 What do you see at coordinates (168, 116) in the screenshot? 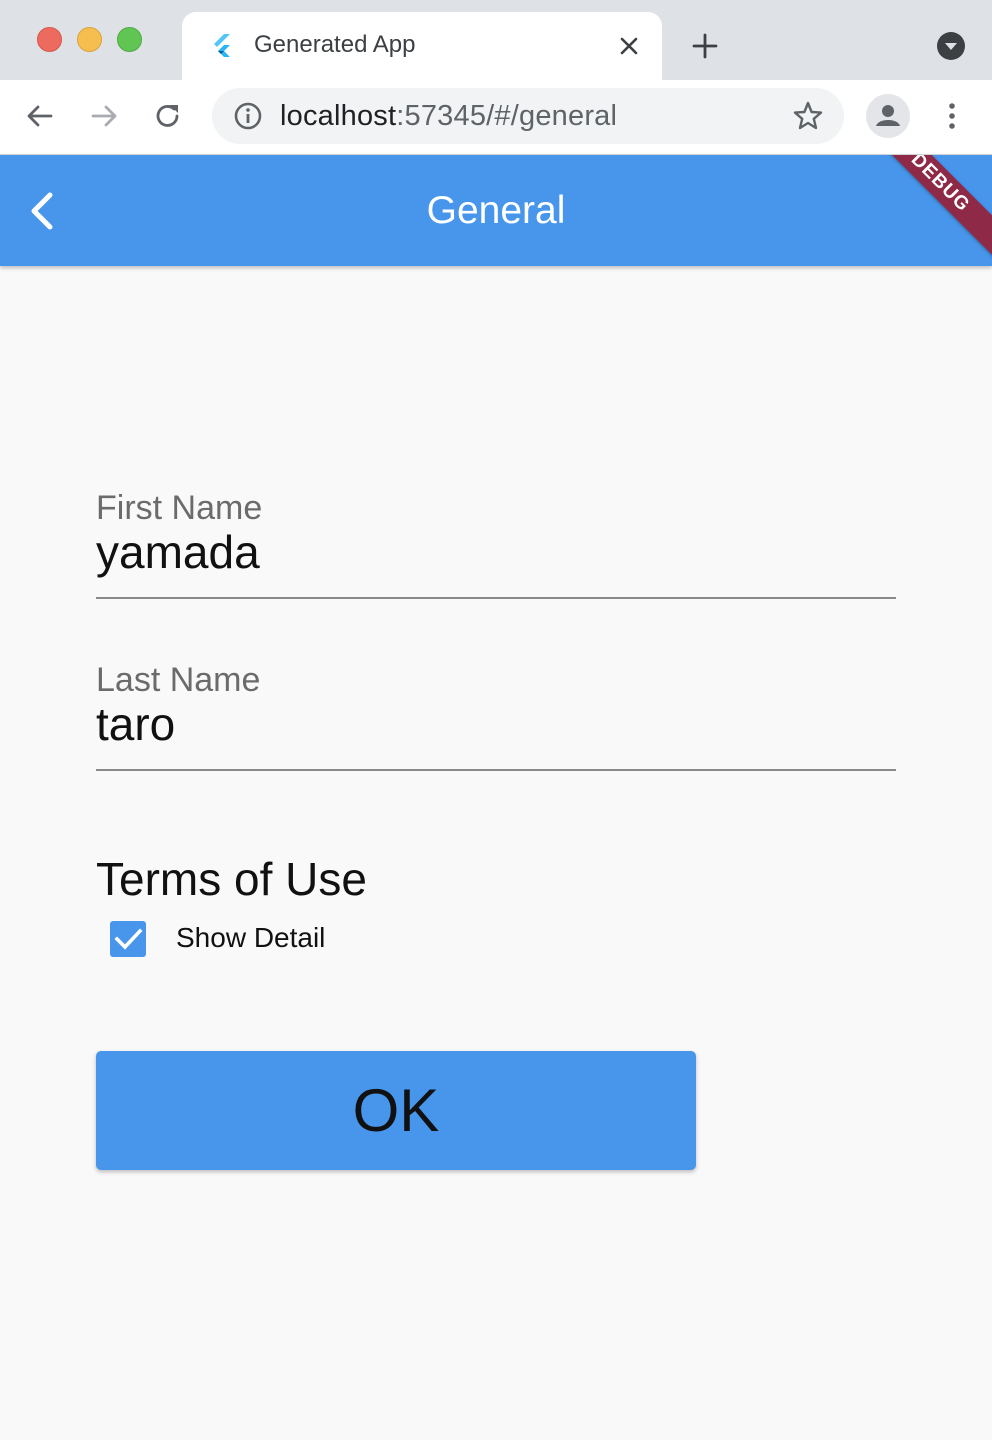
I see `reload-icon` at bounding box center [168, 116].